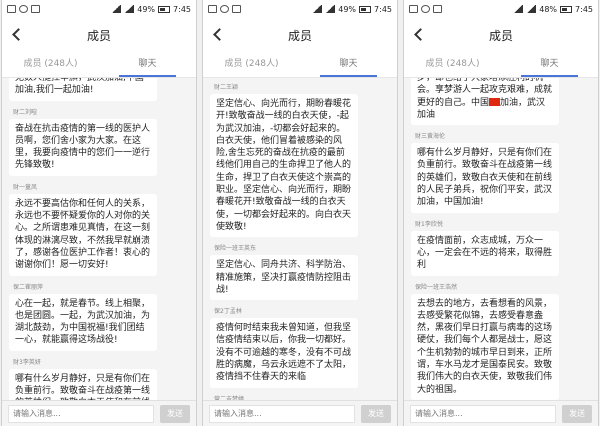  What do you see at coordinates (226, 87) in the screenshot?
I see `sender-name: 财二王颖` at bounding box center [226, 87].